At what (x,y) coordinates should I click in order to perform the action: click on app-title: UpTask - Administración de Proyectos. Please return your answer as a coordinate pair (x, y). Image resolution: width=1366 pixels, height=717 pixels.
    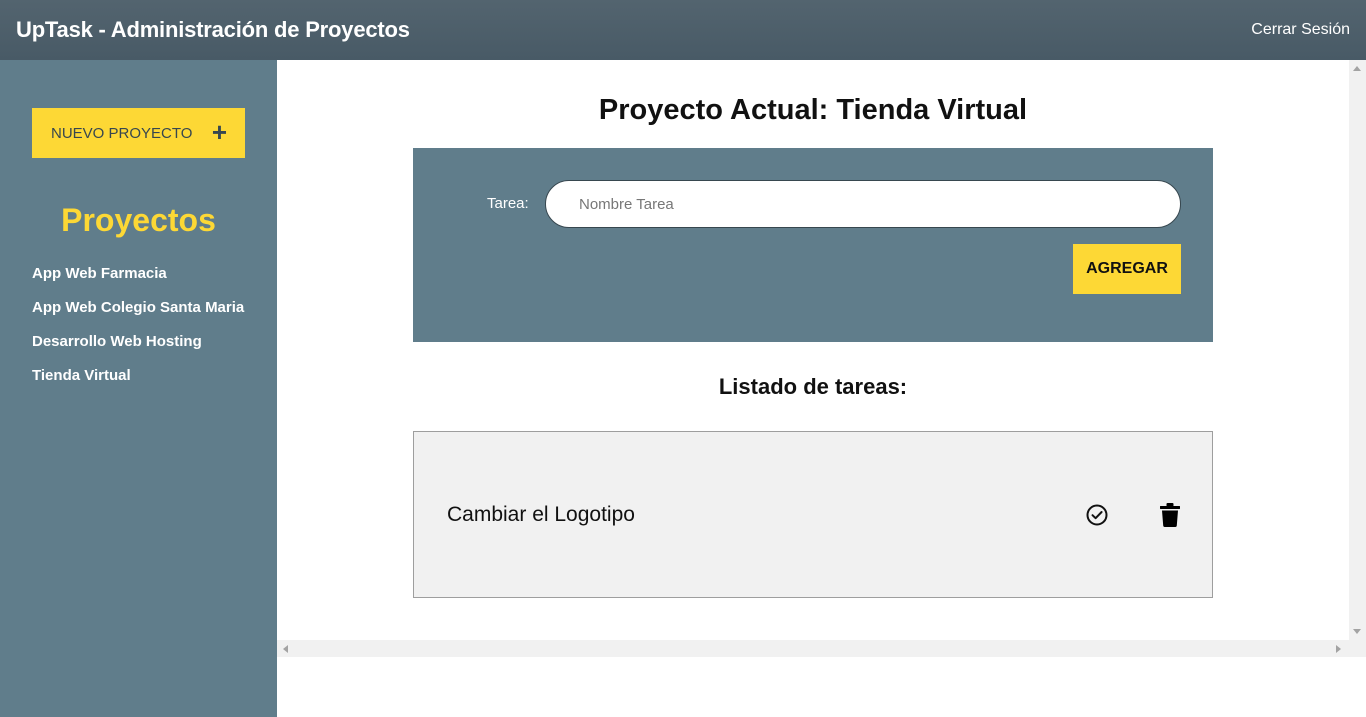
    Looking at the image, I should click on (213, 29).